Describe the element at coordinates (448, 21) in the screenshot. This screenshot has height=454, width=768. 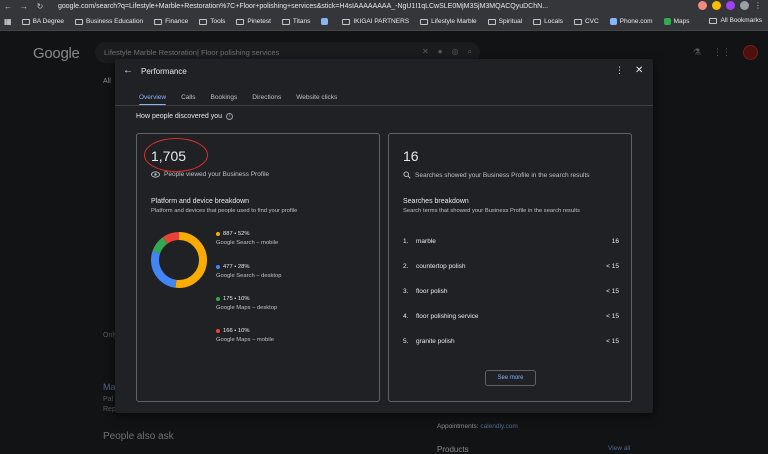
I see `bookmark-folder: Lifestyle Marble` at that location.